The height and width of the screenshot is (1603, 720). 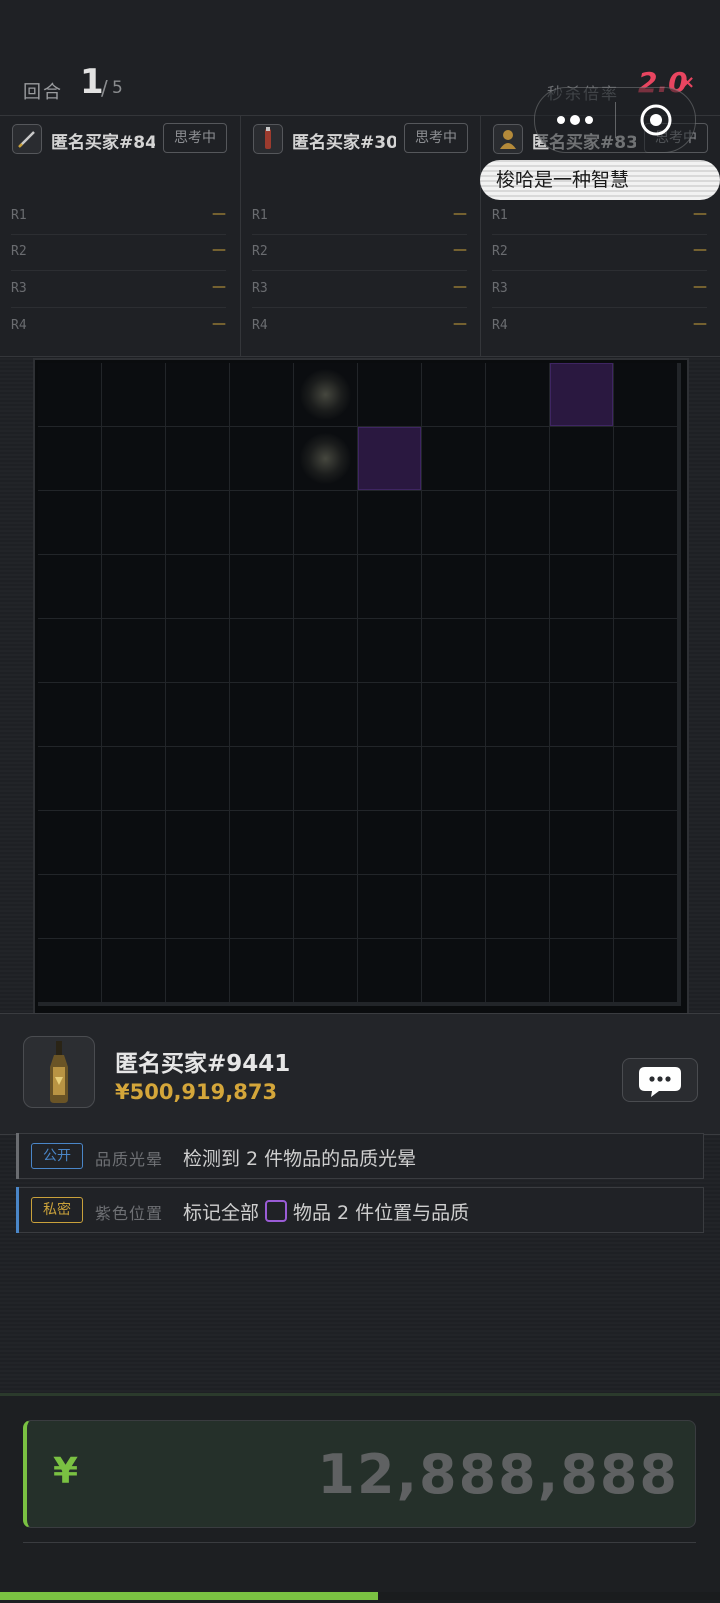 I want to click on more-options-icon, so click(x=577, y=120).